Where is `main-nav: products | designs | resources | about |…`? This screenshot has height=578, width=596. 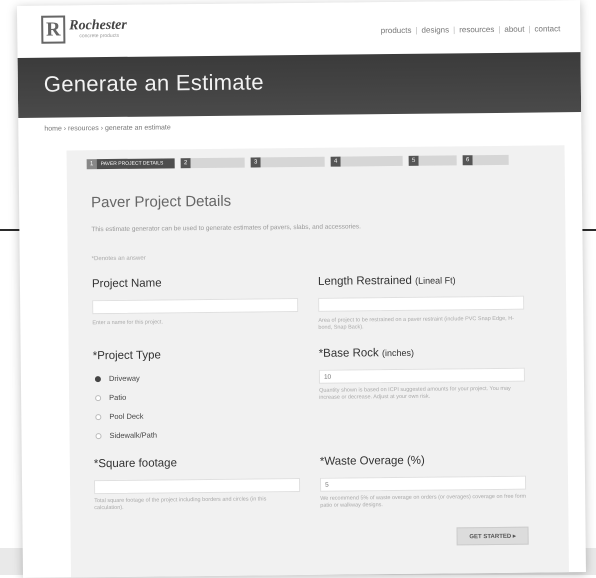
main-nav: products | designs | resources | about |… is located at coordinates (471, 29).